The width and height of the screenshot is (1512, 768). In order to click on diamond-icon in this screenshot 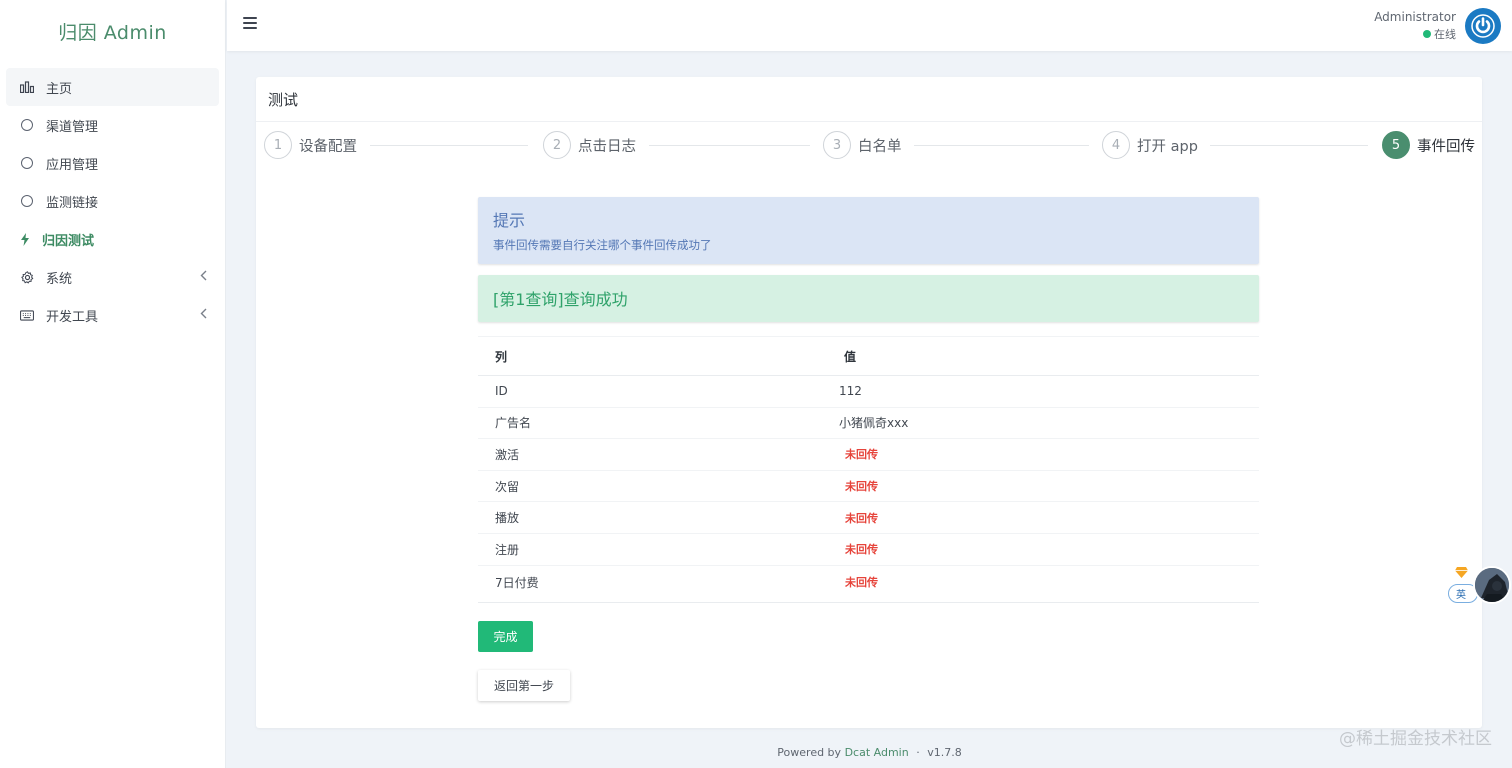, I will do `click(1461, 572)`.